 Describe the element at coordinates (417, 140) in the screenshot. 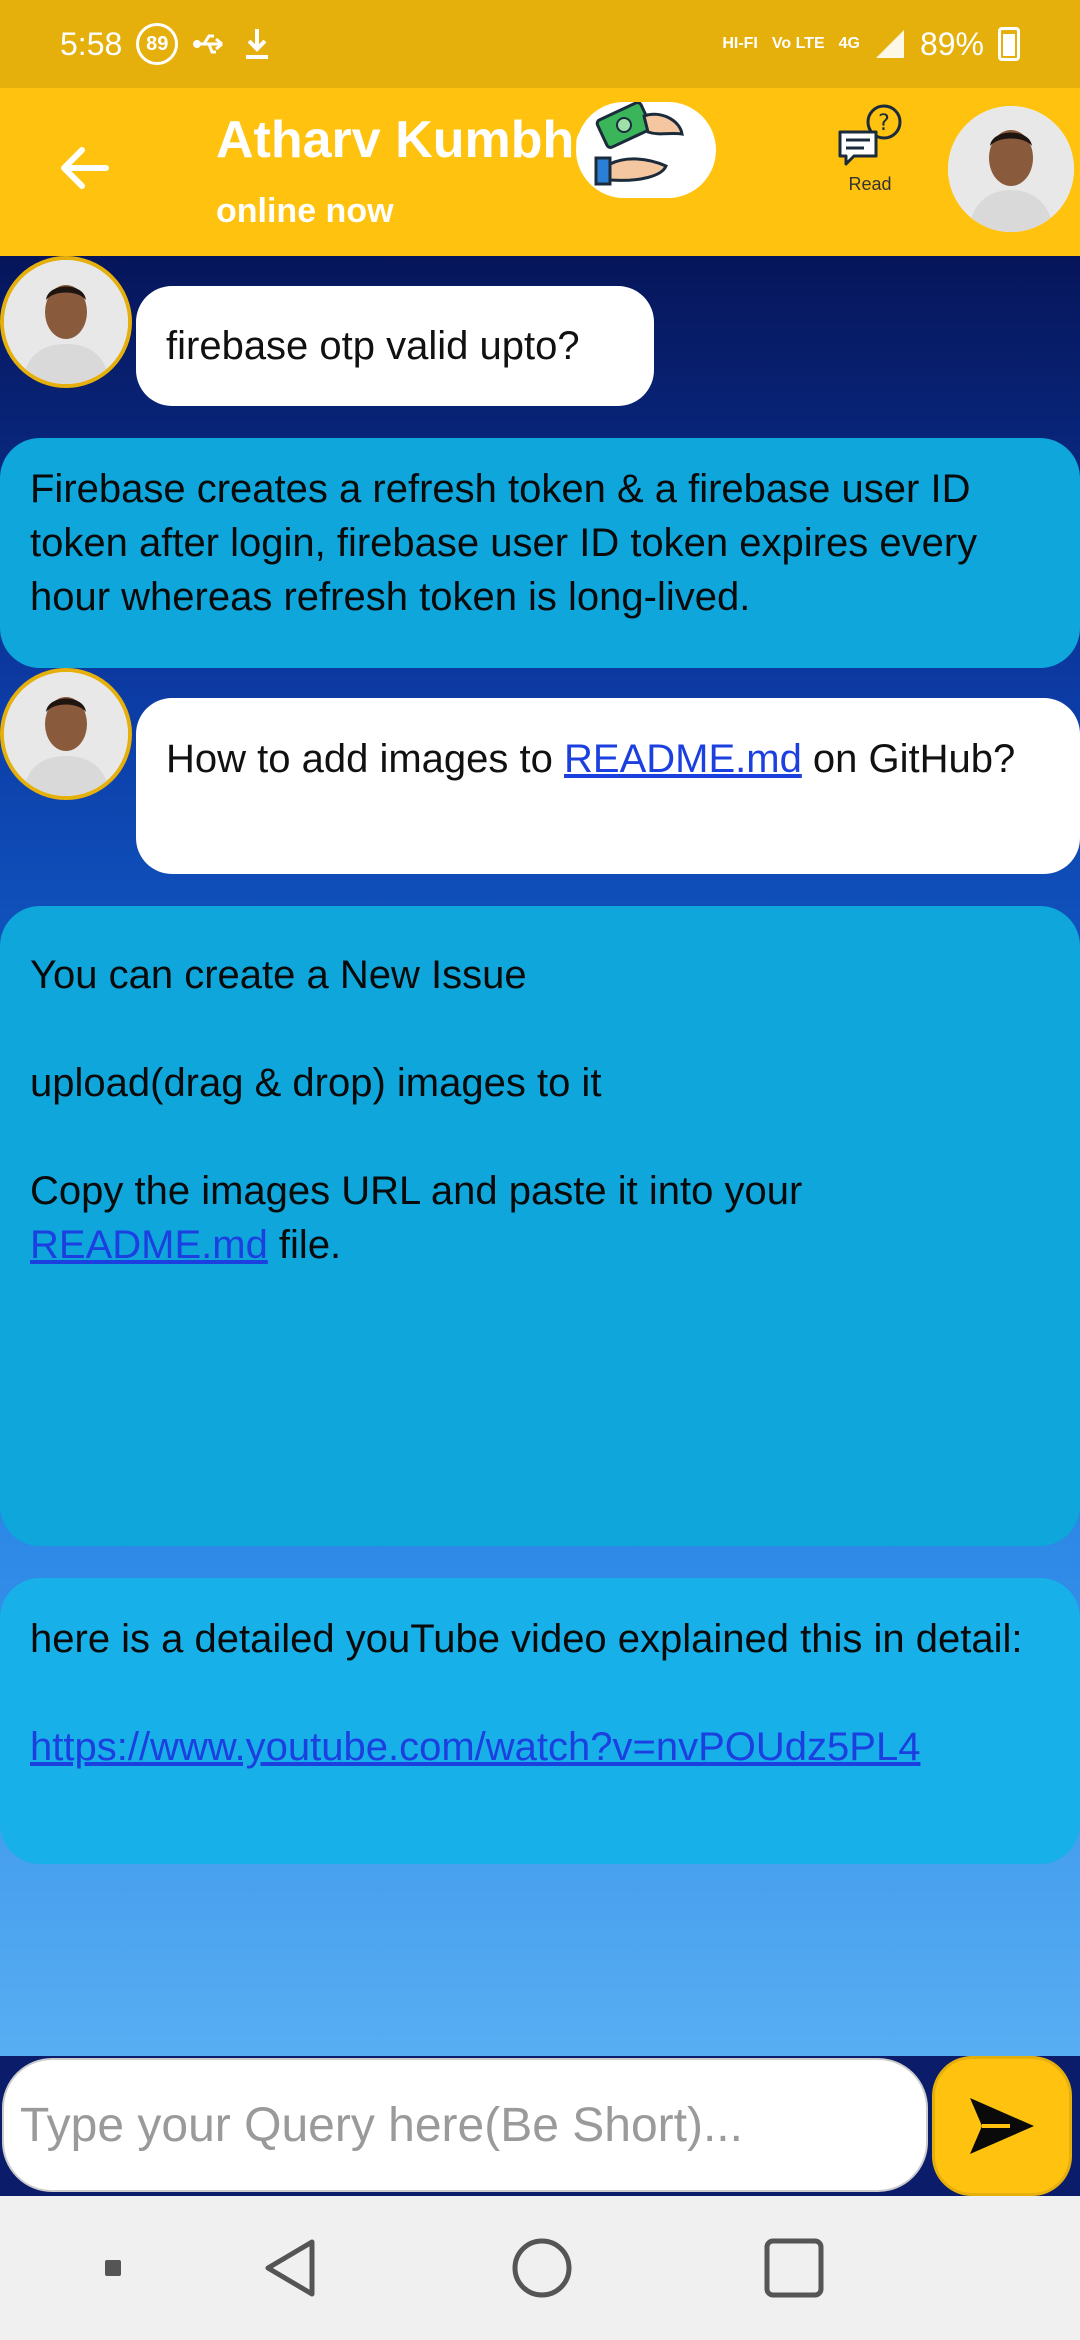

I see `contact-name: Atharv Kumbhej` at that location.